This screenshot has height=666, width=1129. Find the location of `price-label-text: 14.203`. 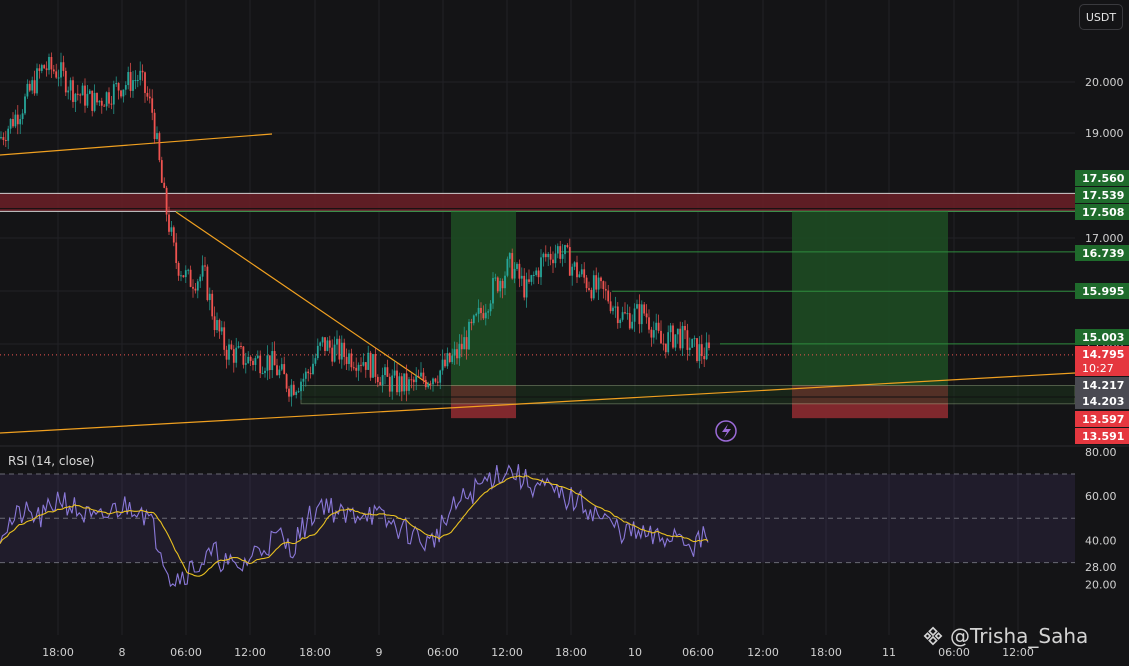

price-label-text: 14.203 is located at coordinates (1103, 401).